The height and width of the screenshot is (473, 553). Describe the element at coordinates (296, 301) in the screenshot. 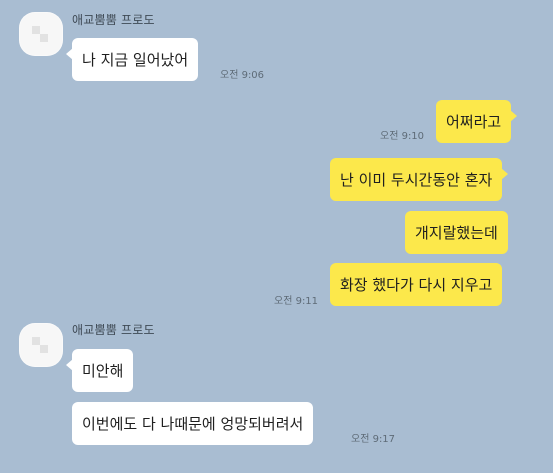

I see `message-time: 오전 9:11` at that location.